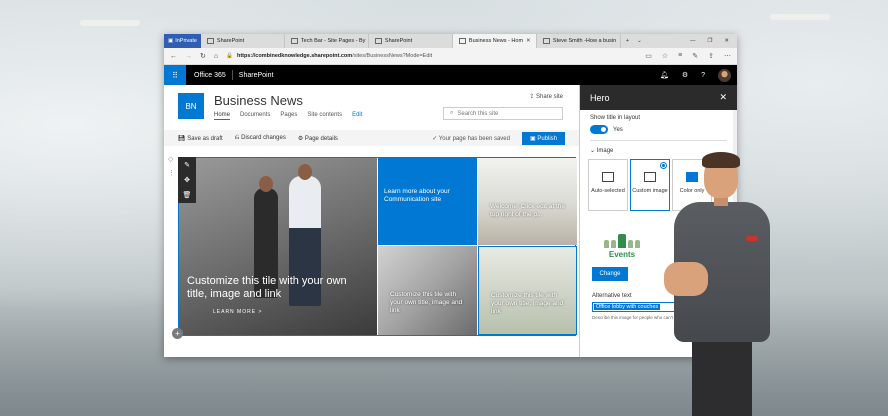  I want to click on page-details-label: Page details, so click(321, 138).